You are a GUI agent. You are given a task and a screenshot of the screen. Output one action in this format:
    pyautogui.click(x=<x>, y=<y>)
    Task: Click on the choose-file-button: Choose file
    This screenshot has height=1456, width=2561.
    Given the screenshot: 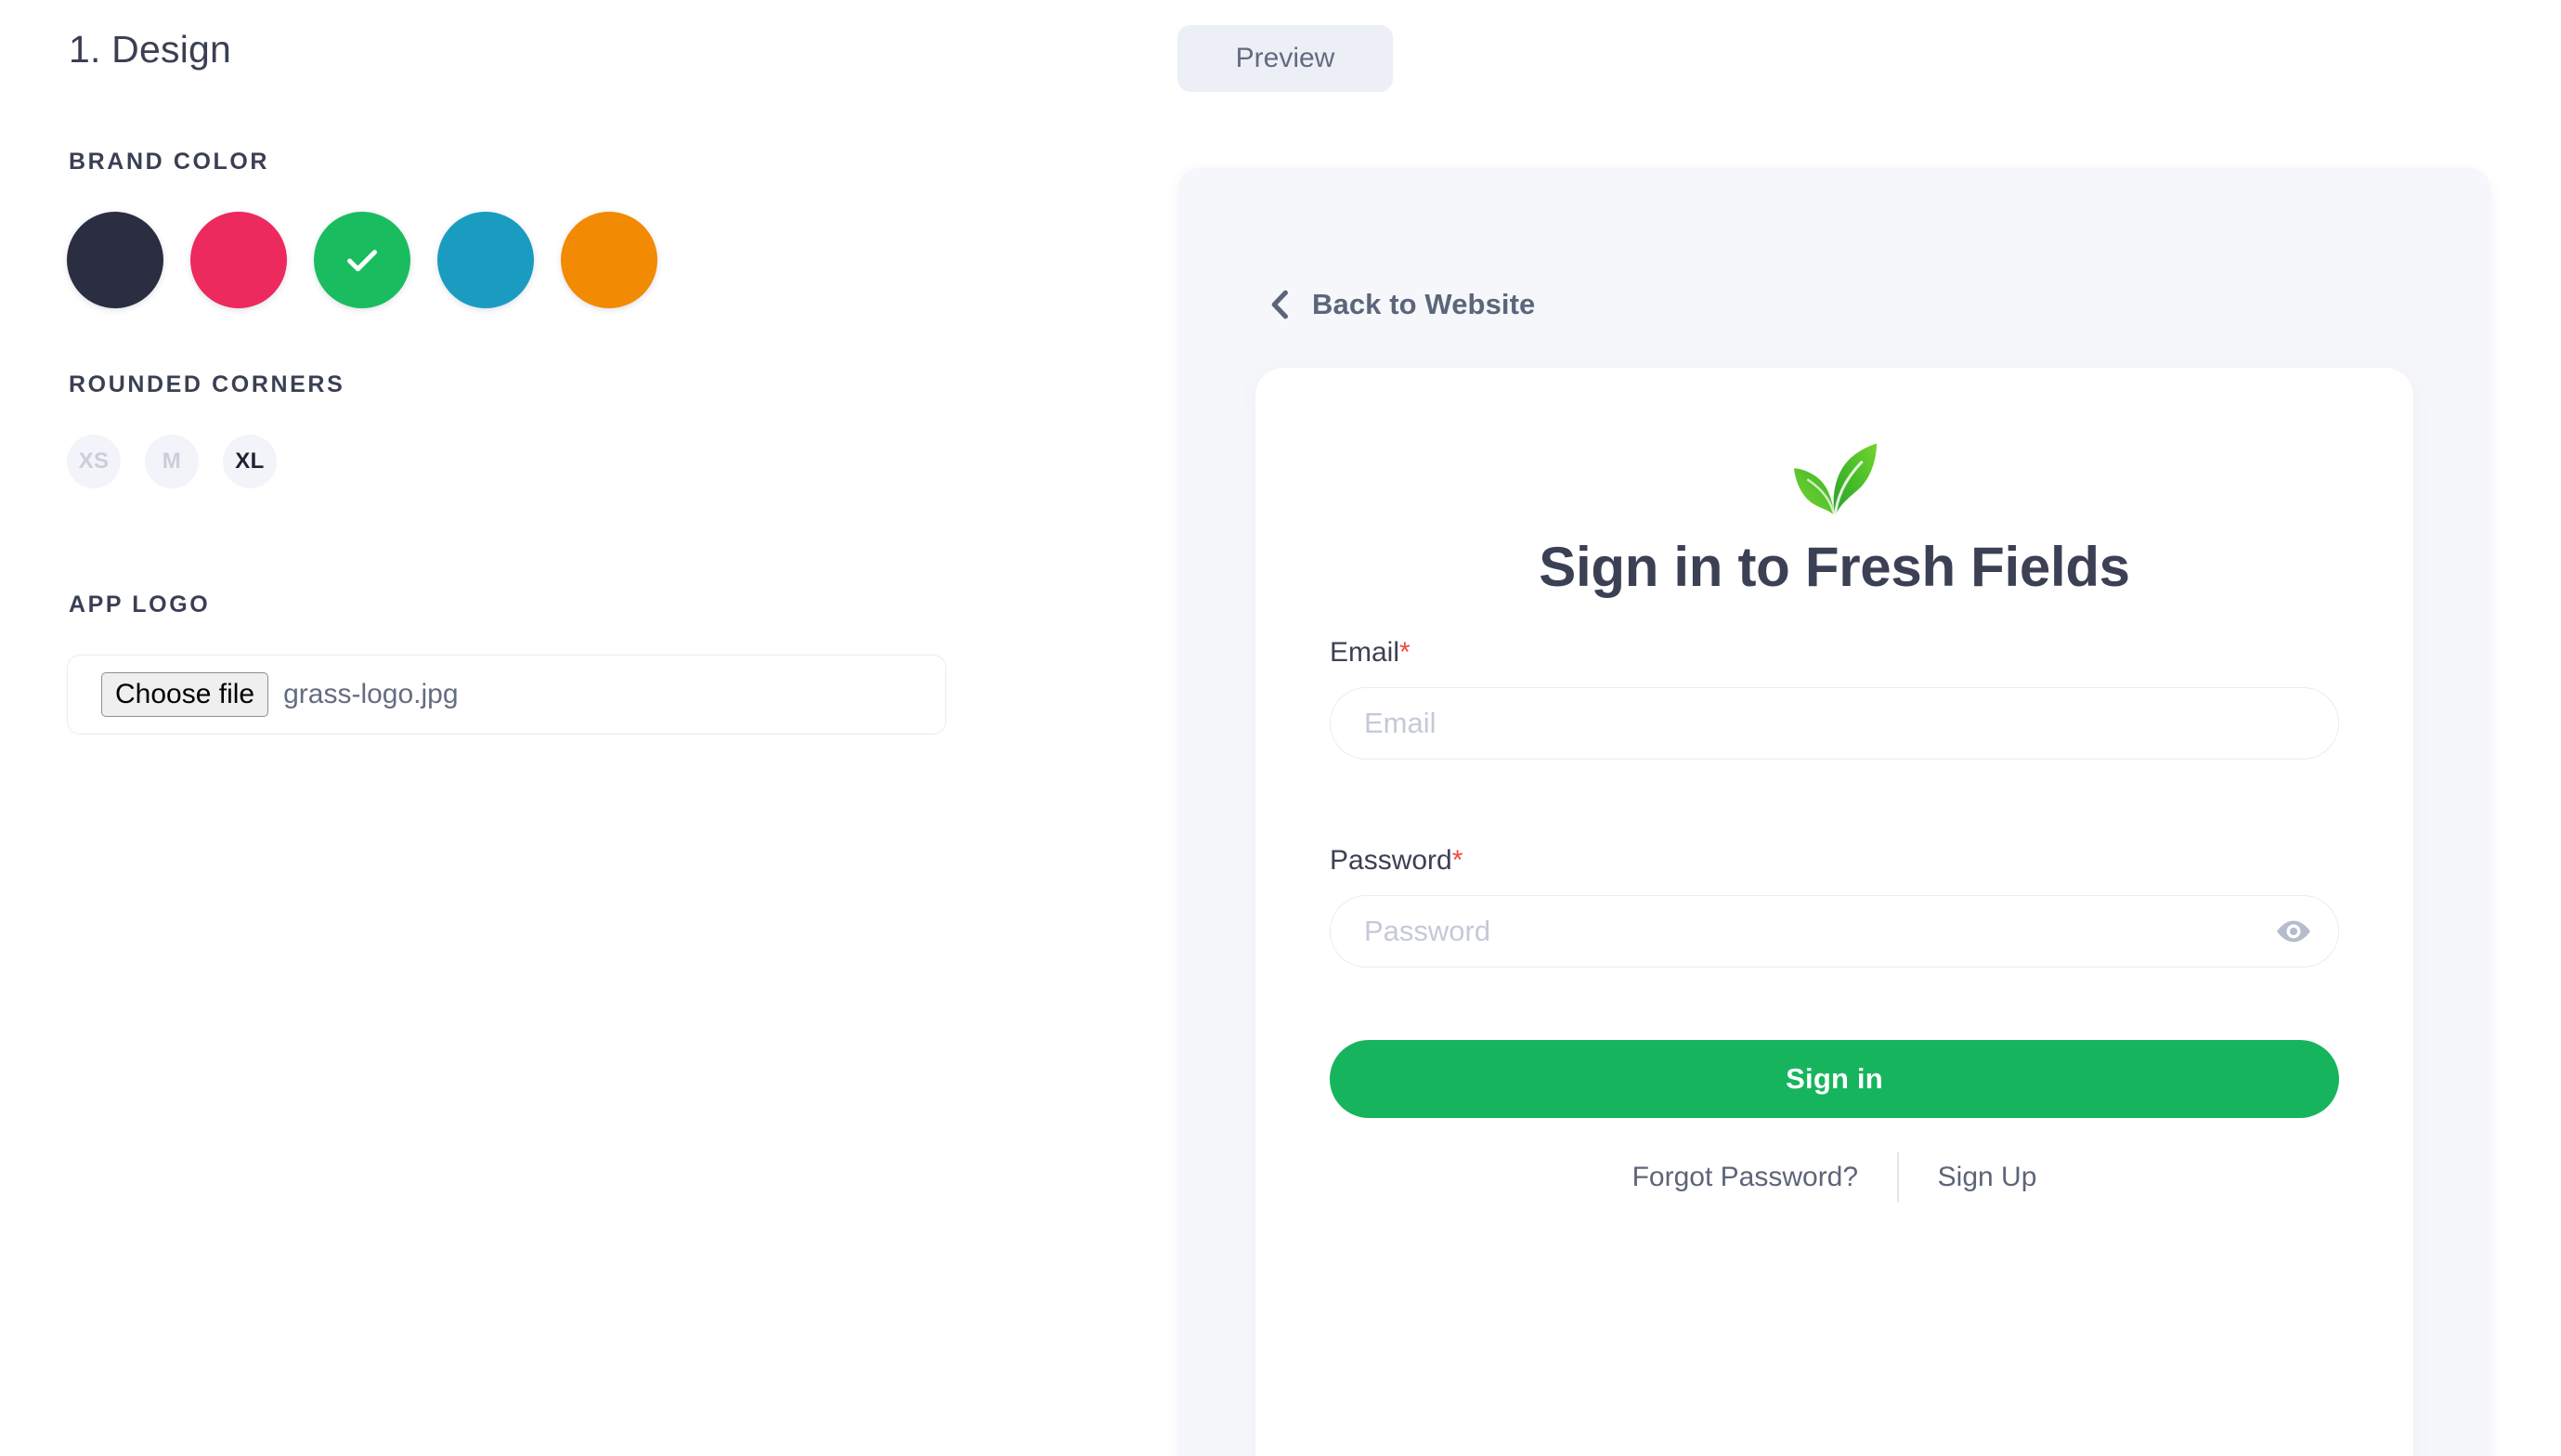 What is the action you would take?
    pyautogui.click(x=185, y=694)
    